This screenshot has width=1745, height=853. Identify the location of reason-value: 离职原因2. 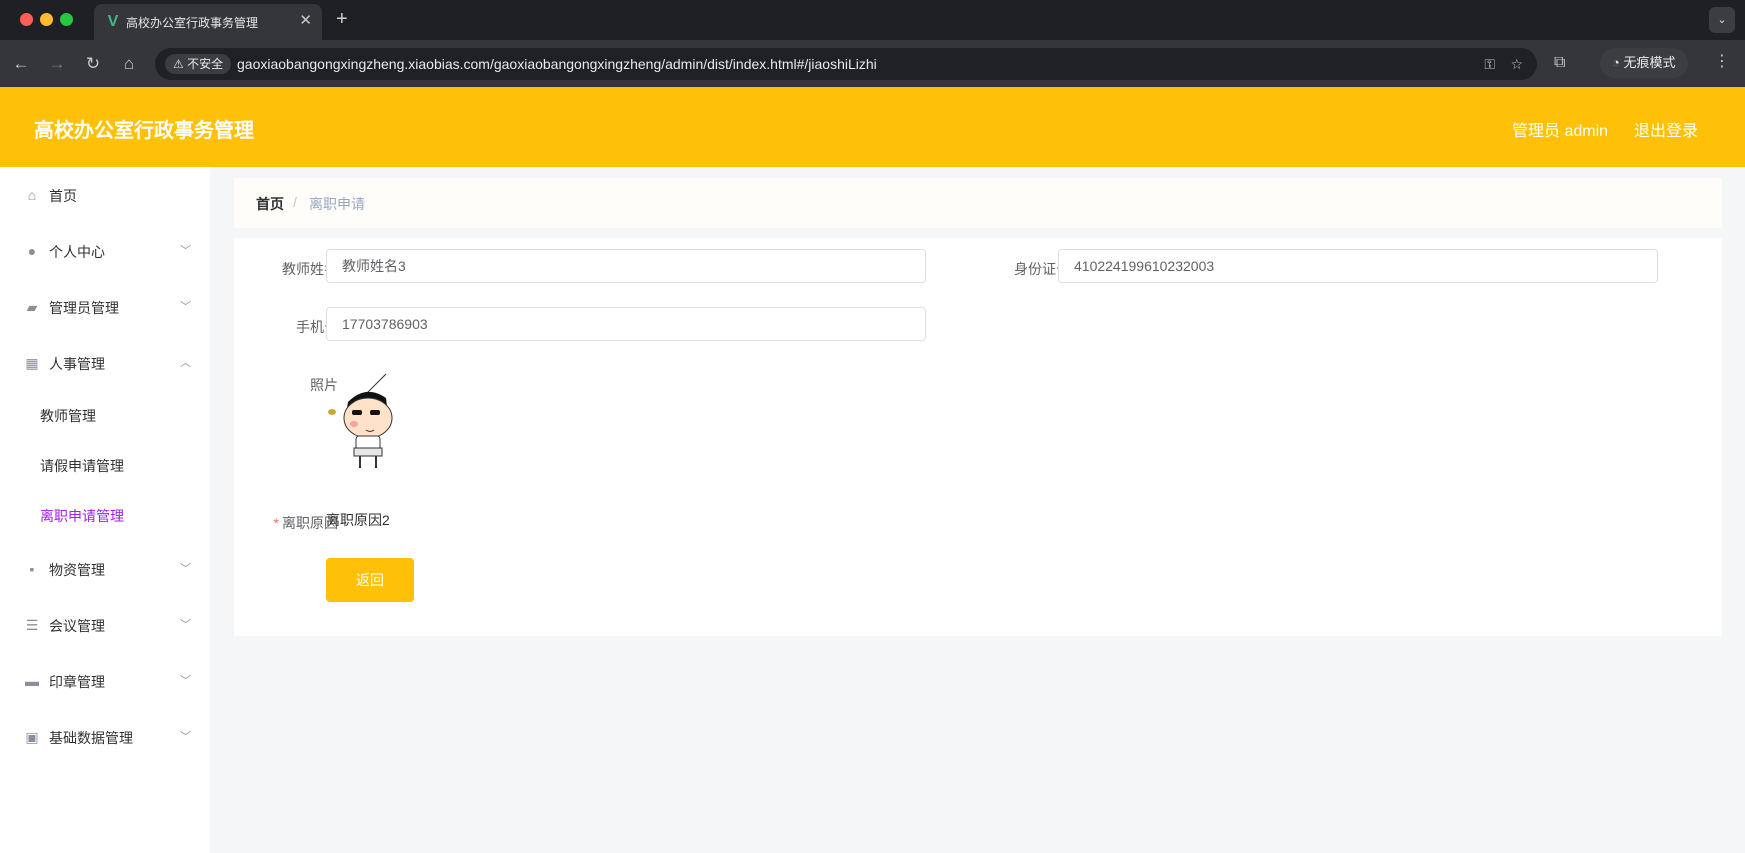
(358, 520).